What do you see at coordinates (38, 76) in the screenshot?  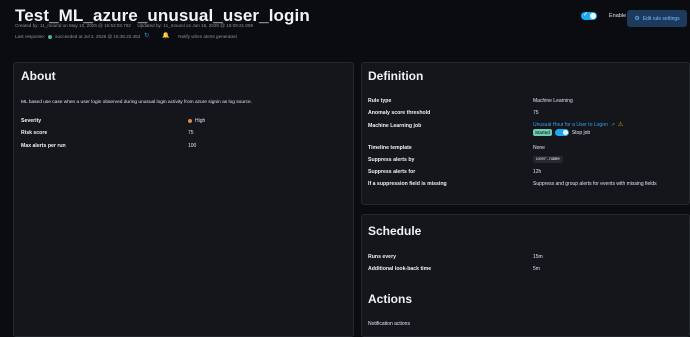 I see `about-title: About` at bounding box center [38, 76].